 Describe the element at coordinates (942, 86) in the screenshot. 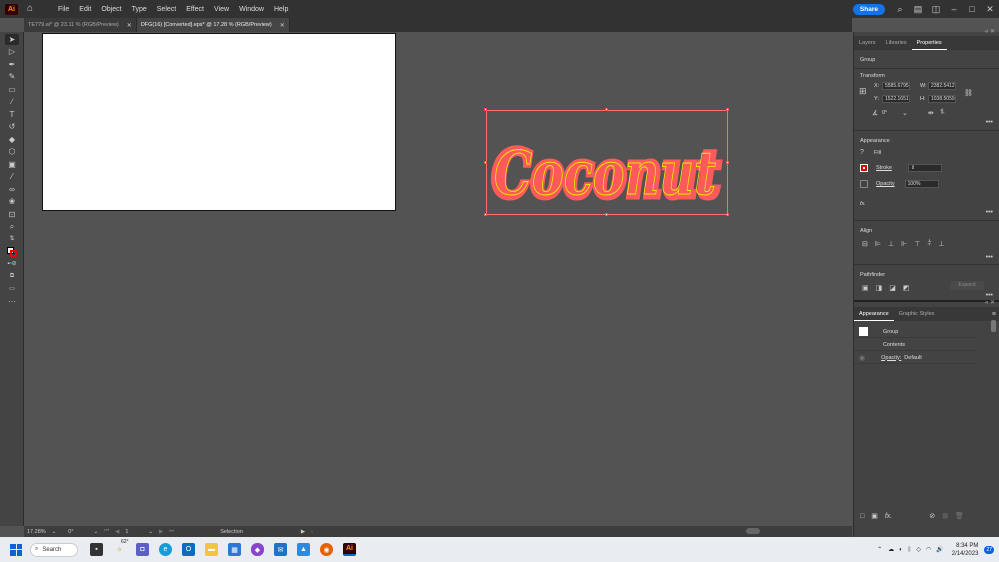

I see `w-field: 2382.5412` at that location.